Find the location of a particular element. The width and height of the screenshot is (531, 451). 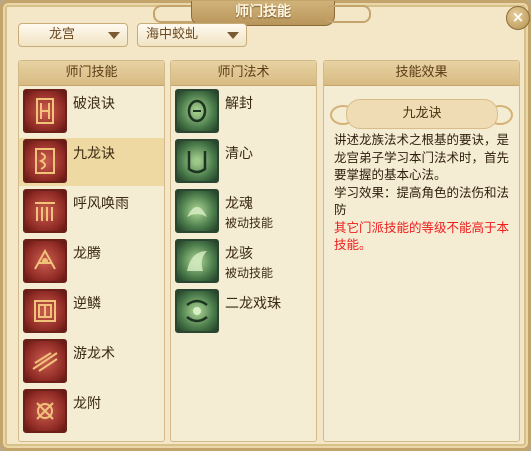

spell-name: 解封 is located at coordinates (239, 104).